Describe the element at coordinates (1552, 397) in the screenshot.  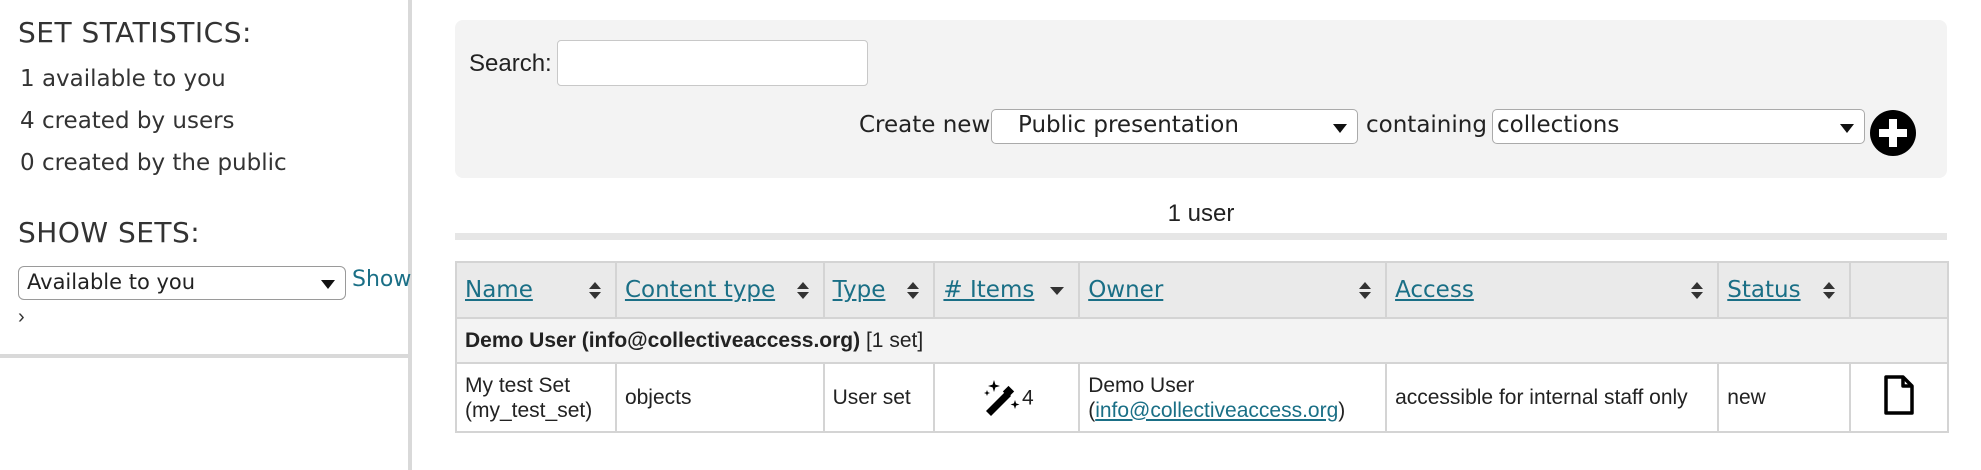
I see `cell-access: accessible for internal staff only` at that location.